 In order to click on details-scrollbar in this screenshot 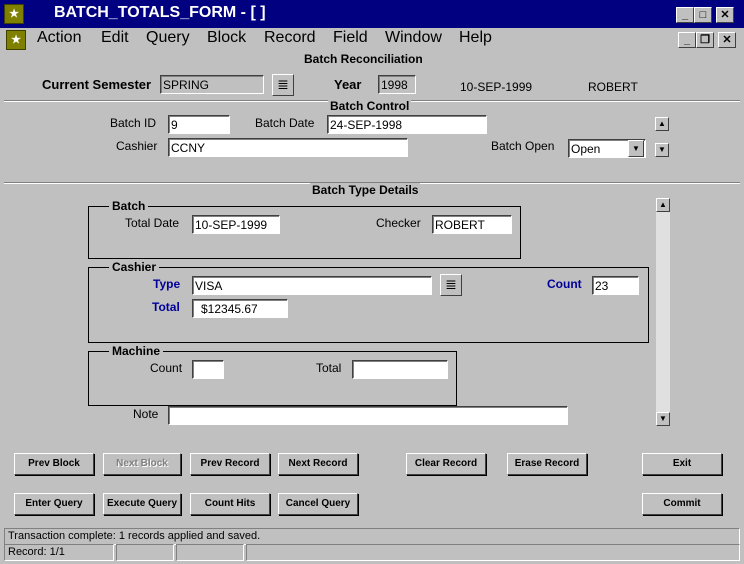, I will do `click(663, 312)`.